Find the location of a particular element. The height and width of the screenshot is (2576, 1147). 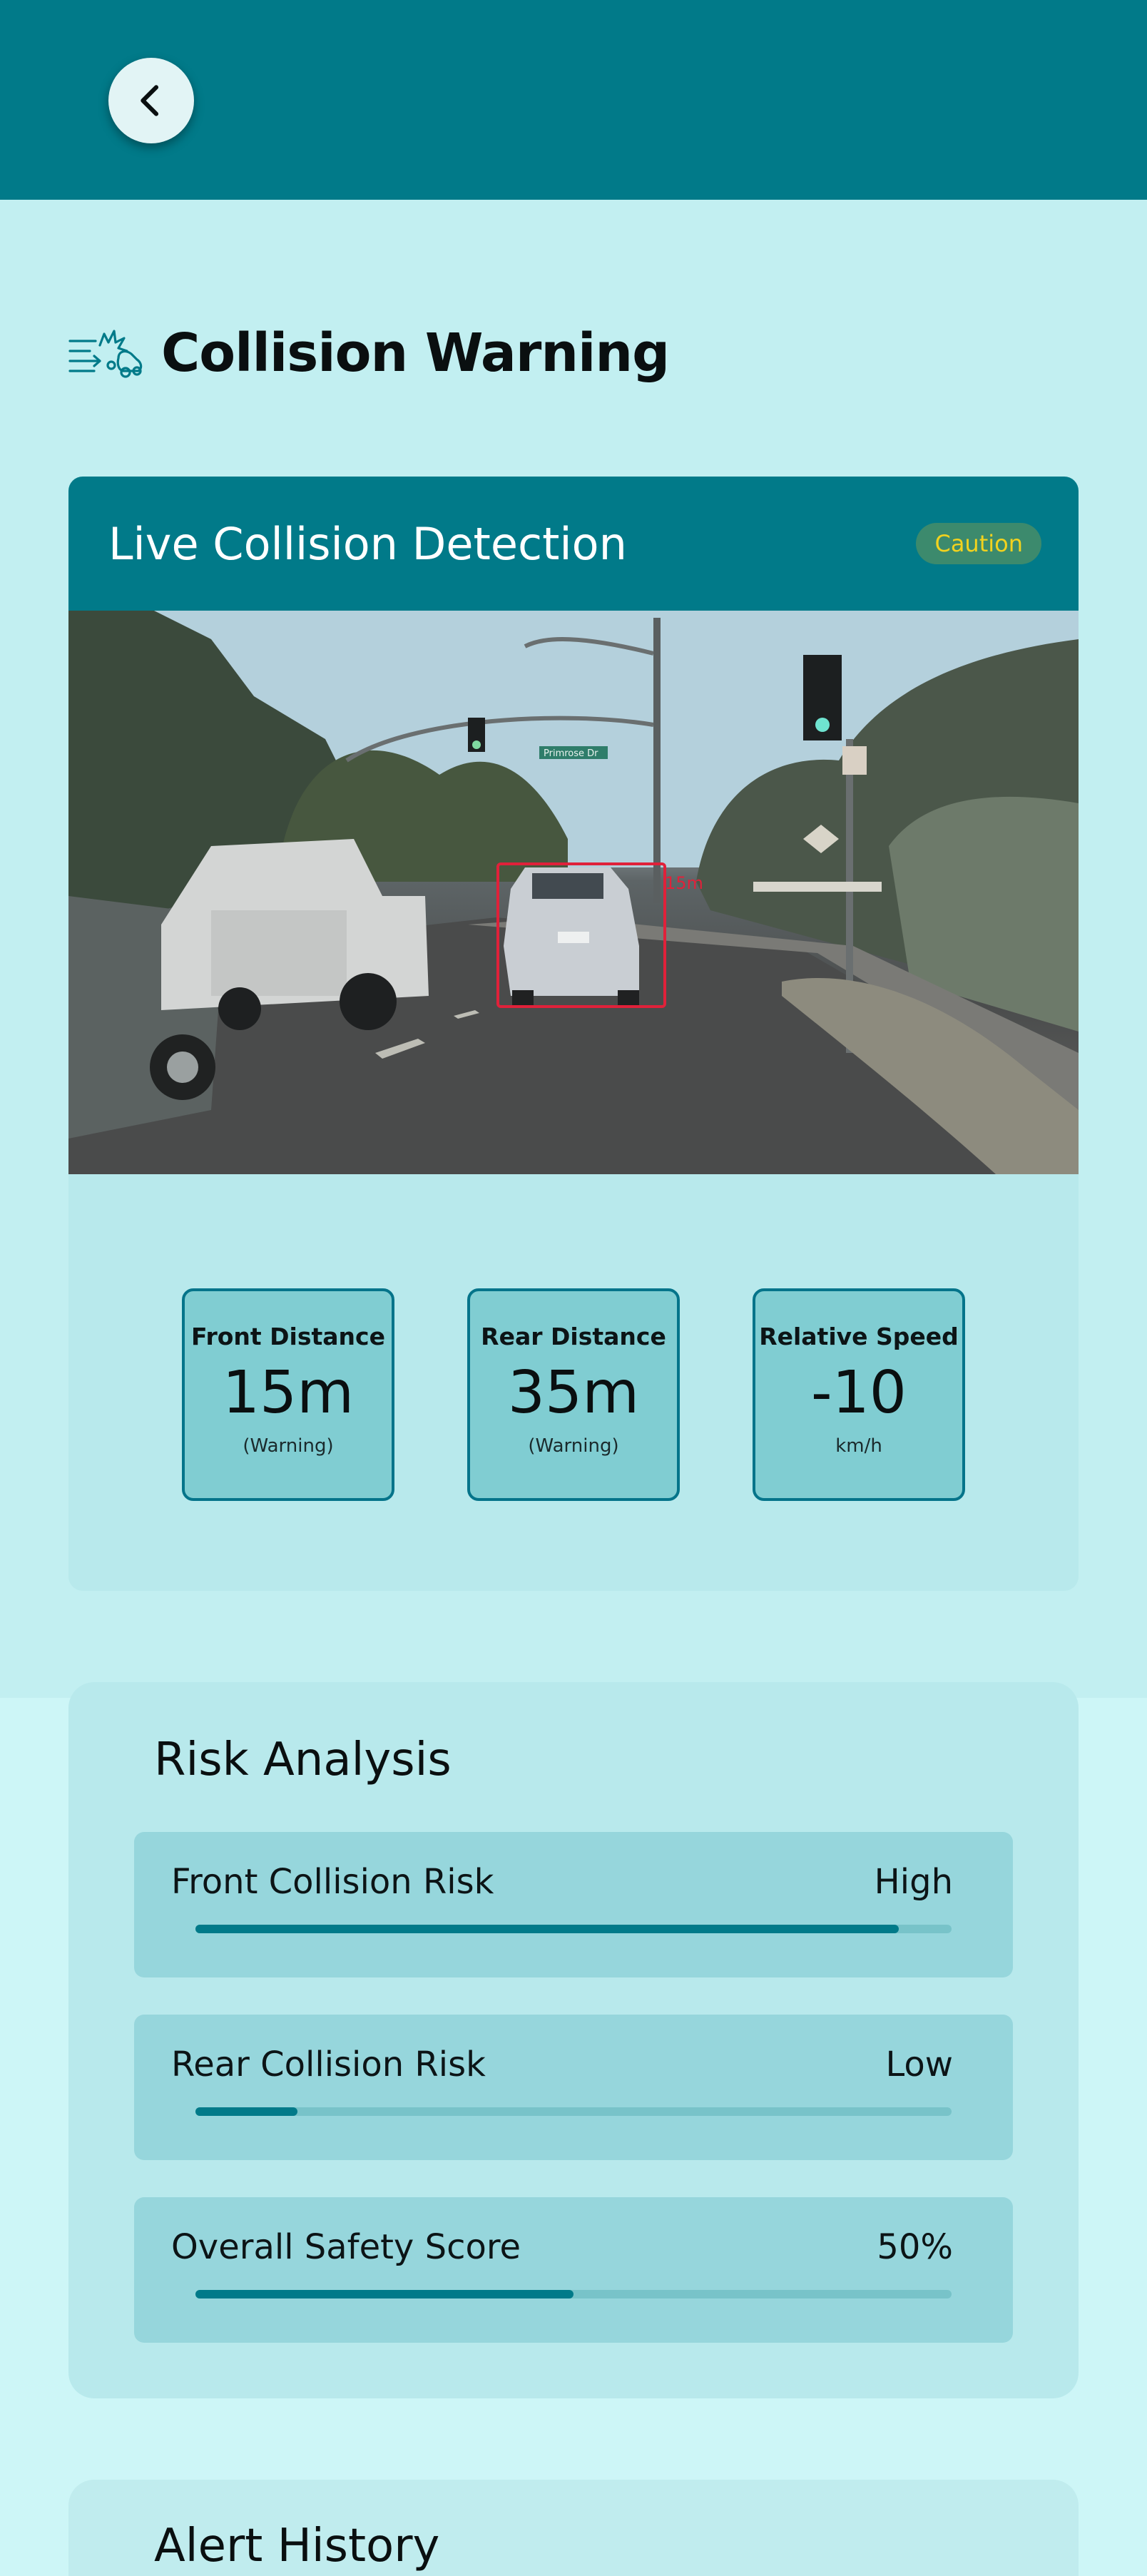

metric-front-distance: Front Distance 15m (Warning) is located at coordinates (288, 1394).